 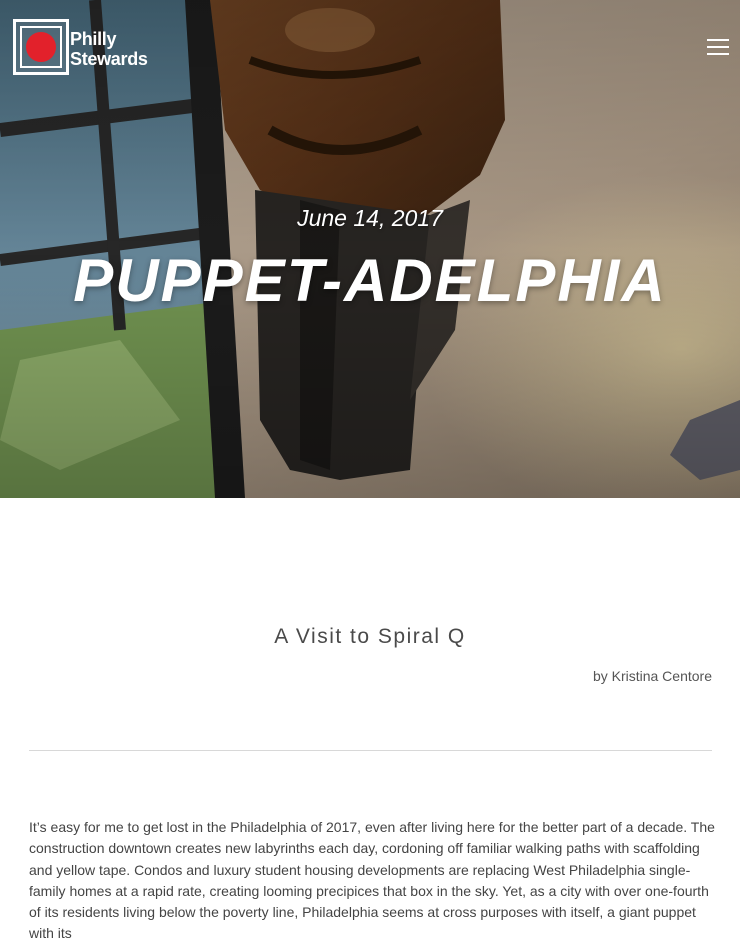 What do you see at coordinates (41, 47) in the screenshot?
I see `logo-red-dot-icon` at bounding box center [41, 47].